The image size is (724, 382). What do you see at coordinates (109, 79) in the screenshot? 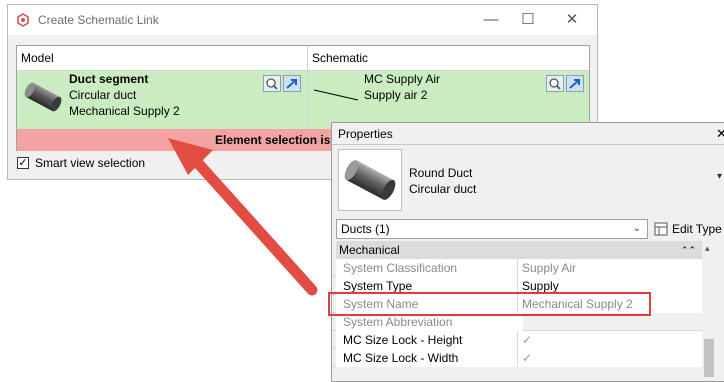
I see `model-element-name: Duct segment` at bounding box center [109, 79].